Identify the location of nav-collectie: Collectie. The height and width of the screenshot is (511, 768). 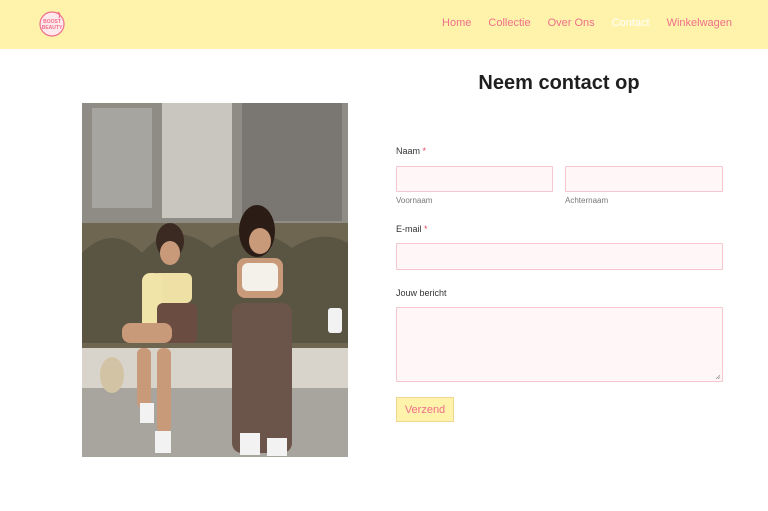
(509, 23).